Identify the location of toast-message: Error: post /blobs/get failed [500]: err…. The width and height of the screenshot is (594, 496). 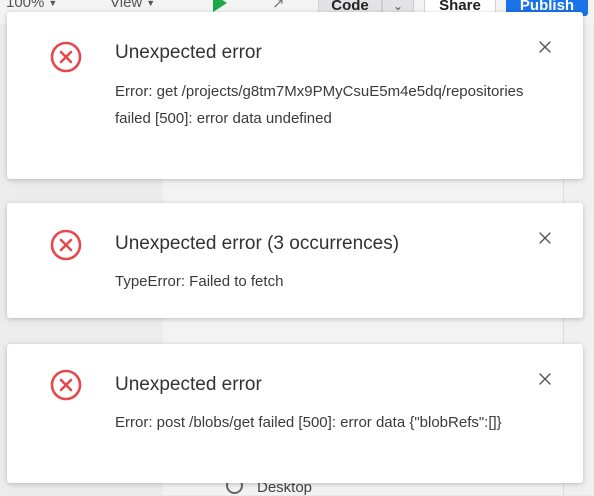
(308, 422).